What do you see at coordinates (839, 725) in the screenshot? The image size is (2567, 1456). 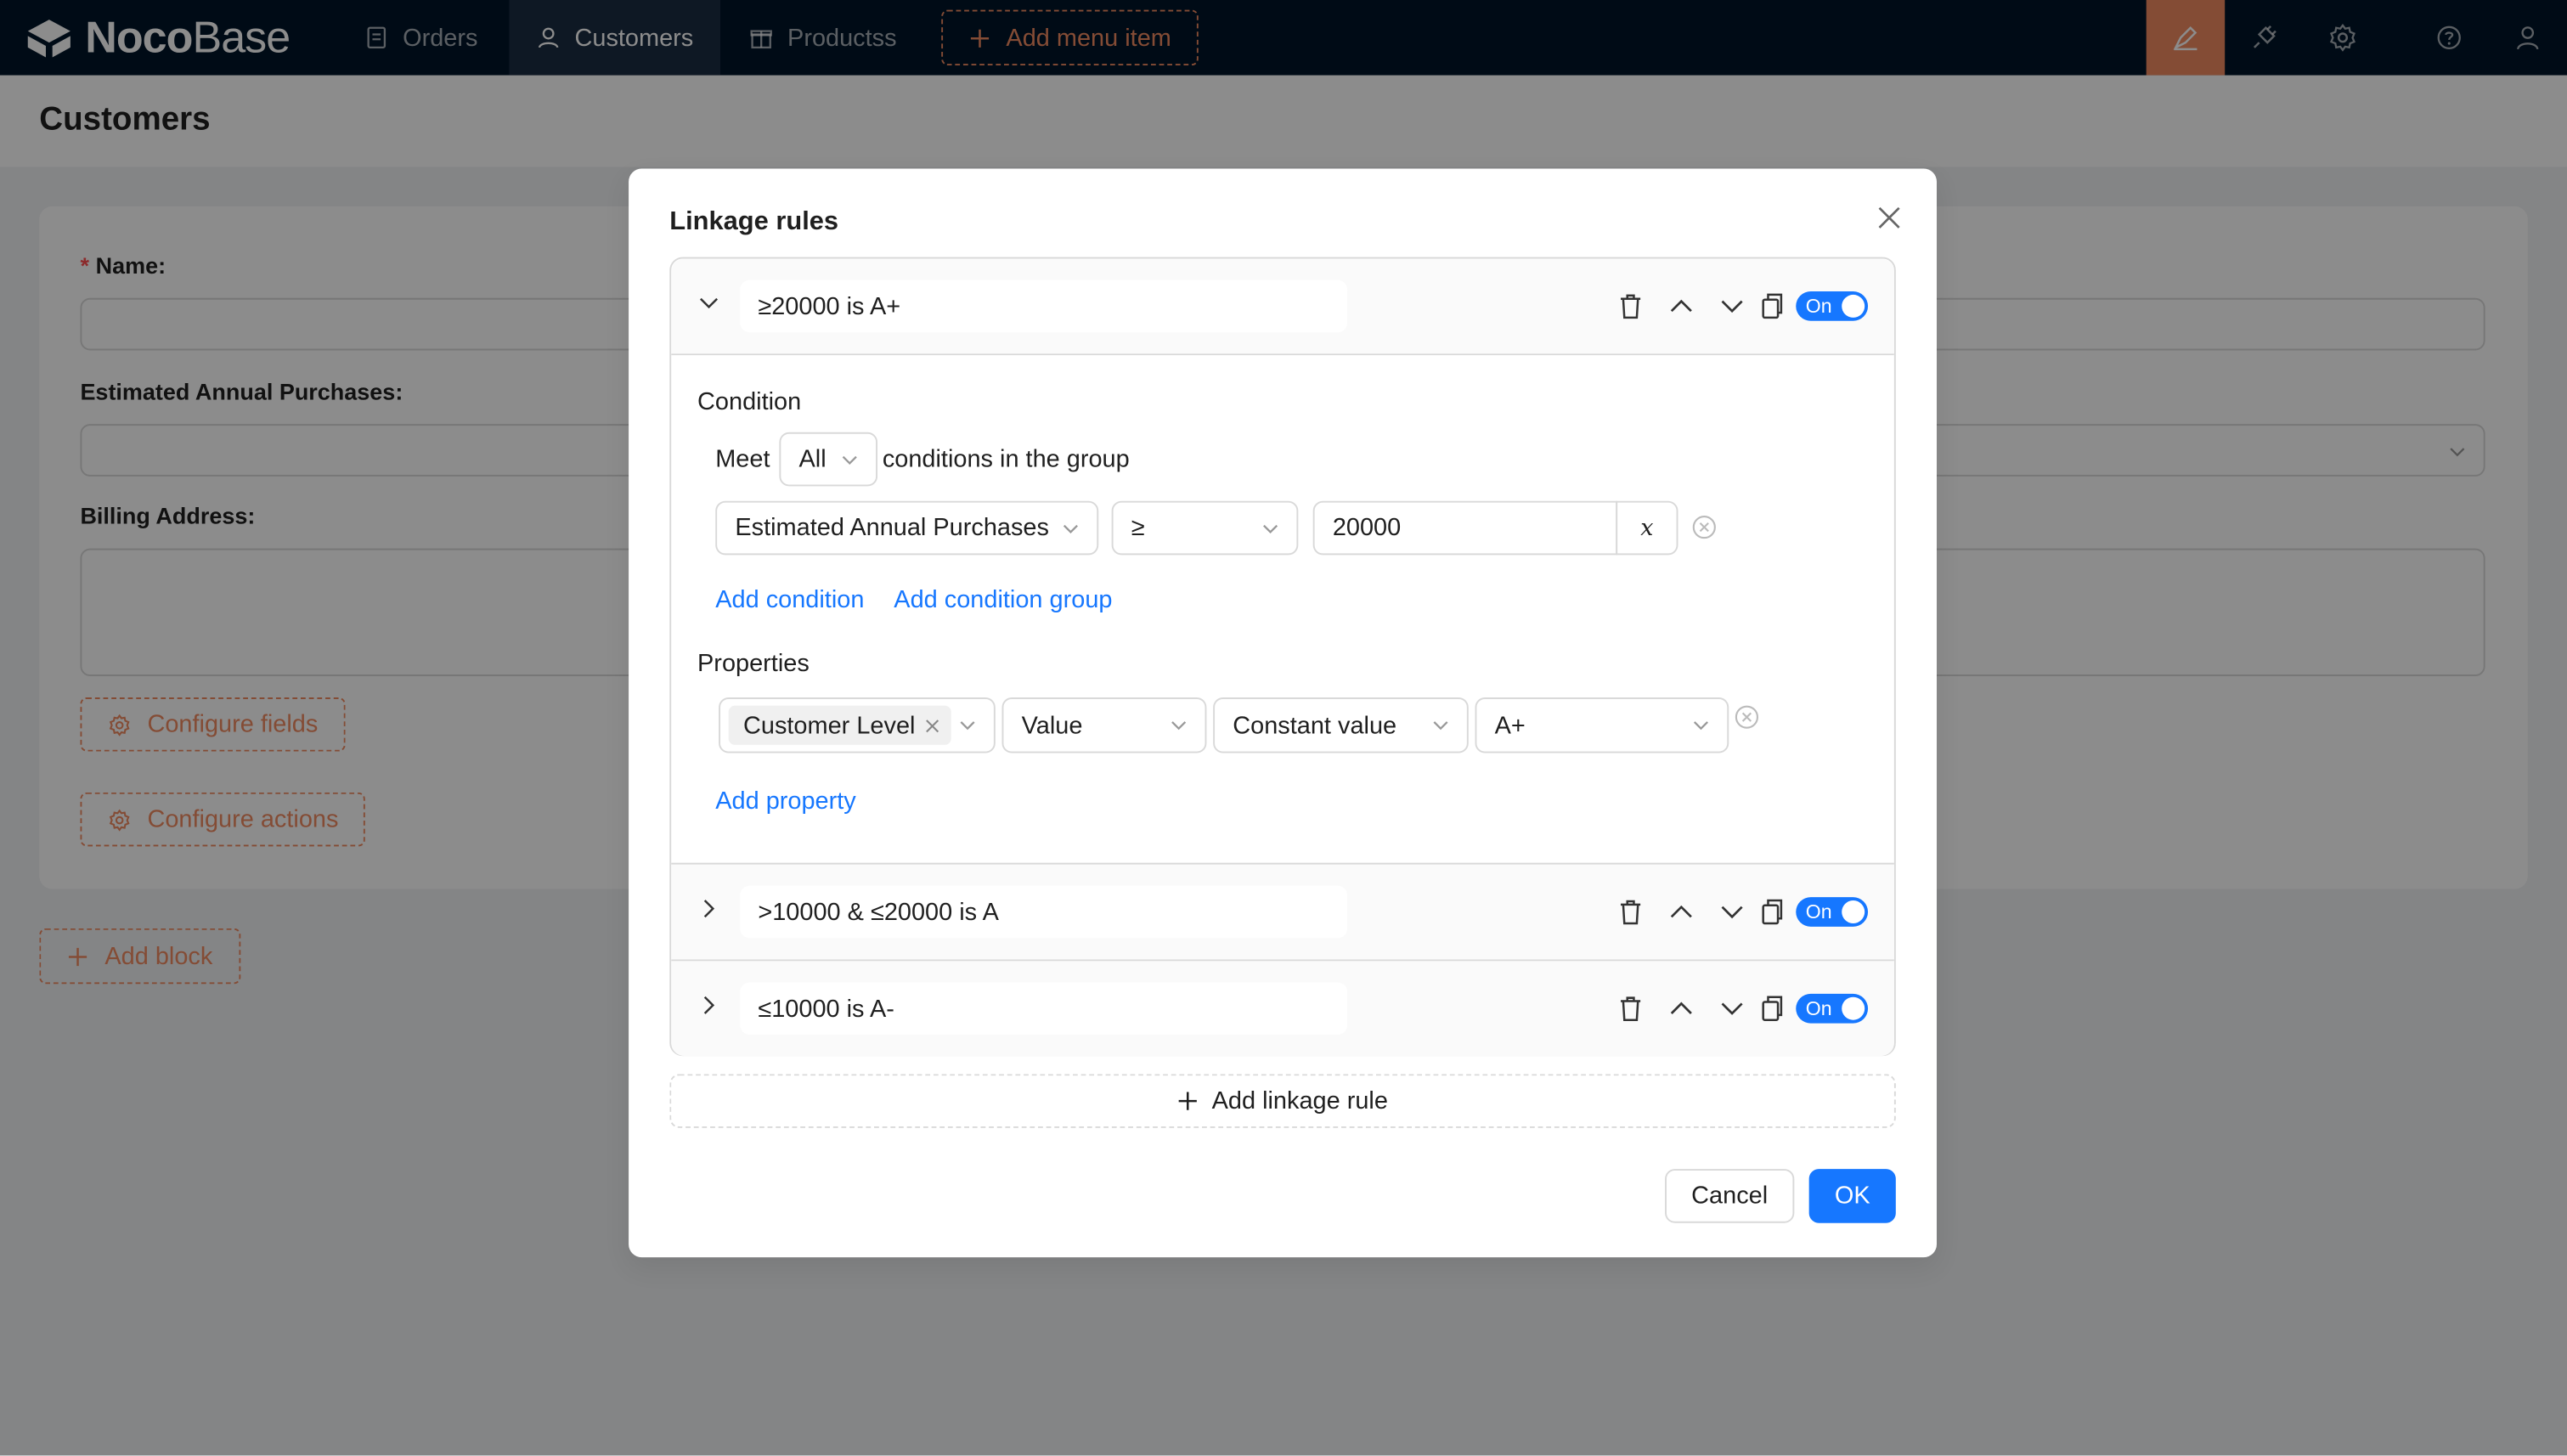 I see `property-field-tag: Customer Level` at bounding box center [839, 725].